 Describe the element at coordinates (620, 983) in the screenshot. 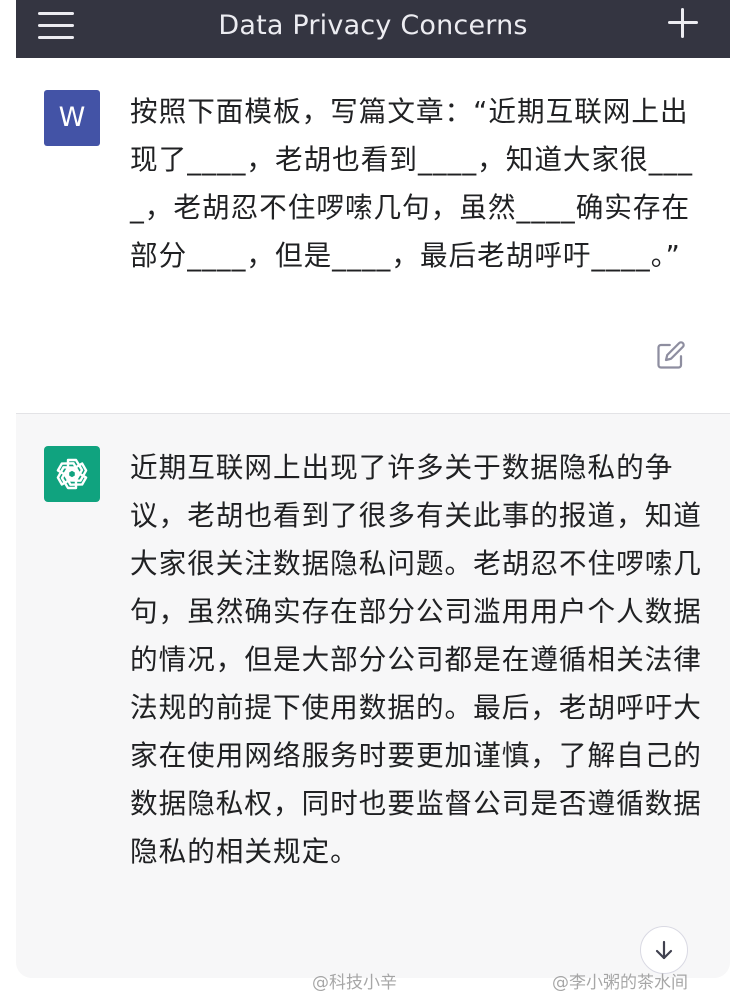

I see `watermark-right: @李小粥的茶水间` at that location.